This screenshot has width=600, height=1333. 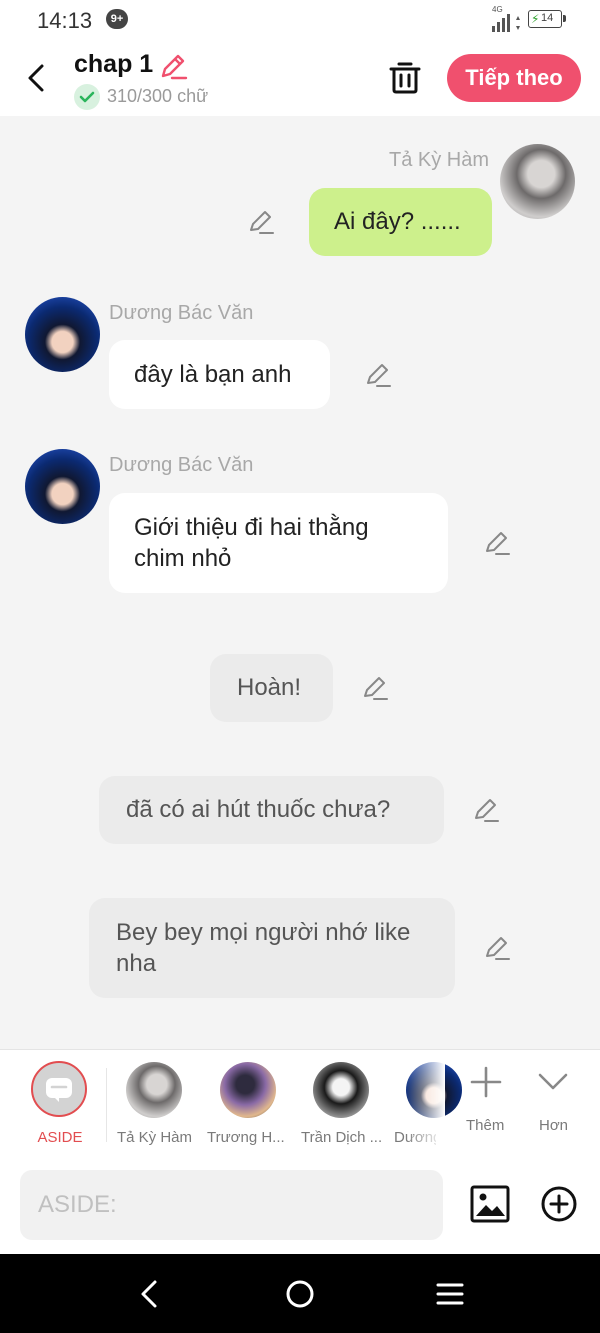 What do you see at coordinates (553, 1125) in the screenshot?
I see `more-label: Hơn` at bounding box center [553, 1125].